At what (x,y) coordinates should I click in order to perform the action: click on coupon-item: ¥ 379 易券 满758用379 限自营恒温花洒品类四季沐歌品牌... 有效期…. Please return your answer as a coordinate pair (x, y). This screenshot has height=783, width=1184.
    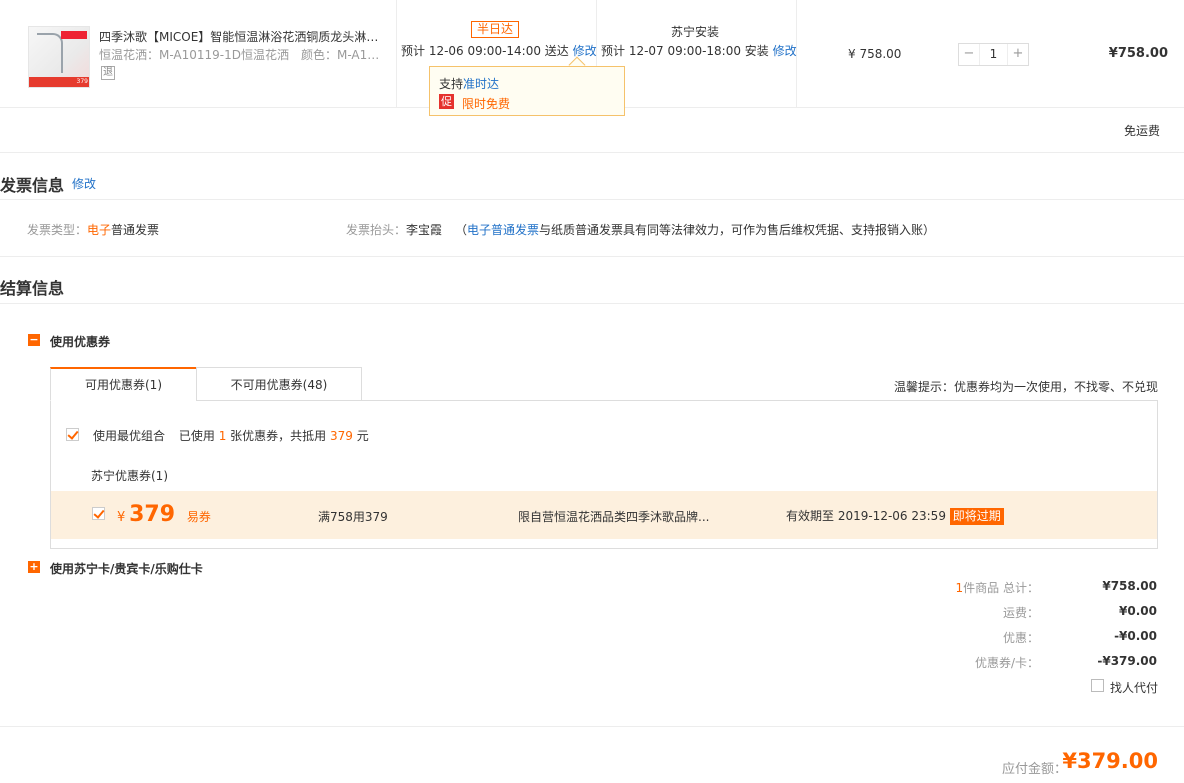
    Looking at the image, I should click on (604, 515).